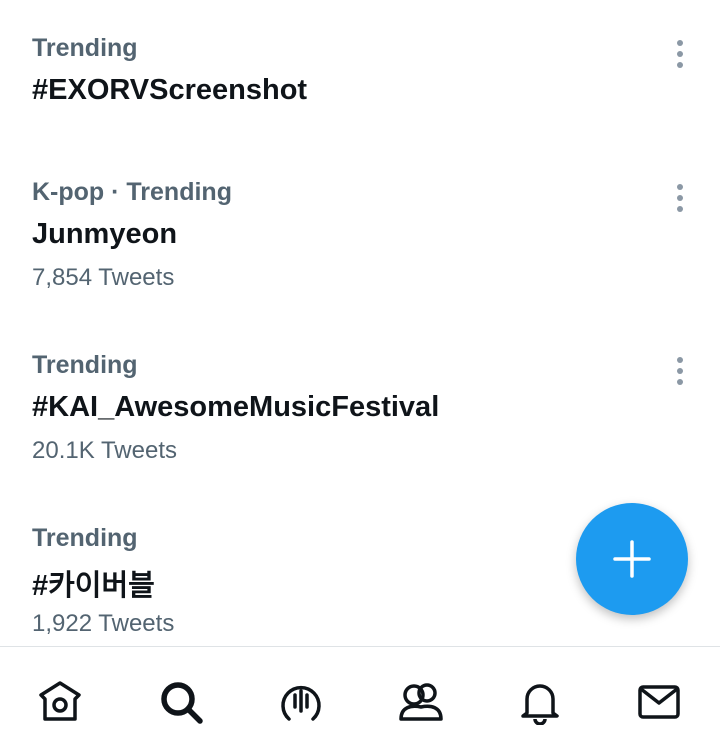 The width and height of the screenshot is (720, 755). I want to click on messages-icon, so click(659, 702).